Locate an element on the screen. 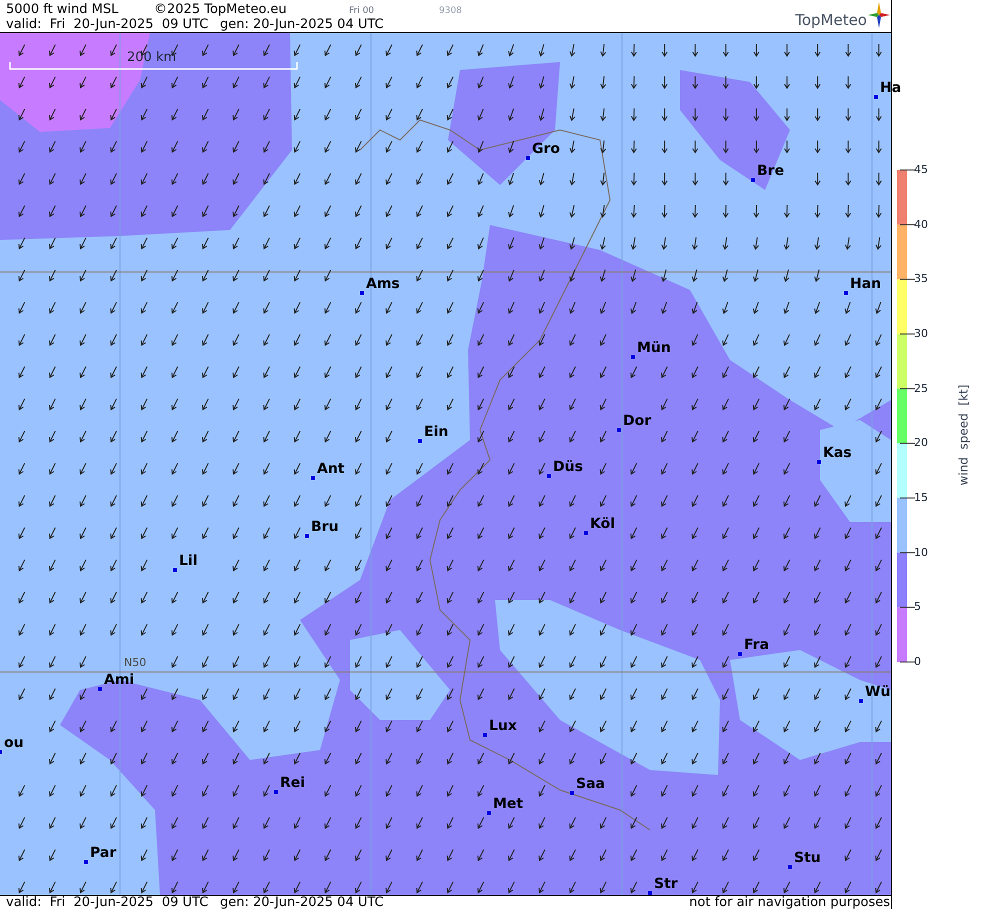 This screenshot has width=983, height=909. city-label: Bru is located at coordinates (325, 527).